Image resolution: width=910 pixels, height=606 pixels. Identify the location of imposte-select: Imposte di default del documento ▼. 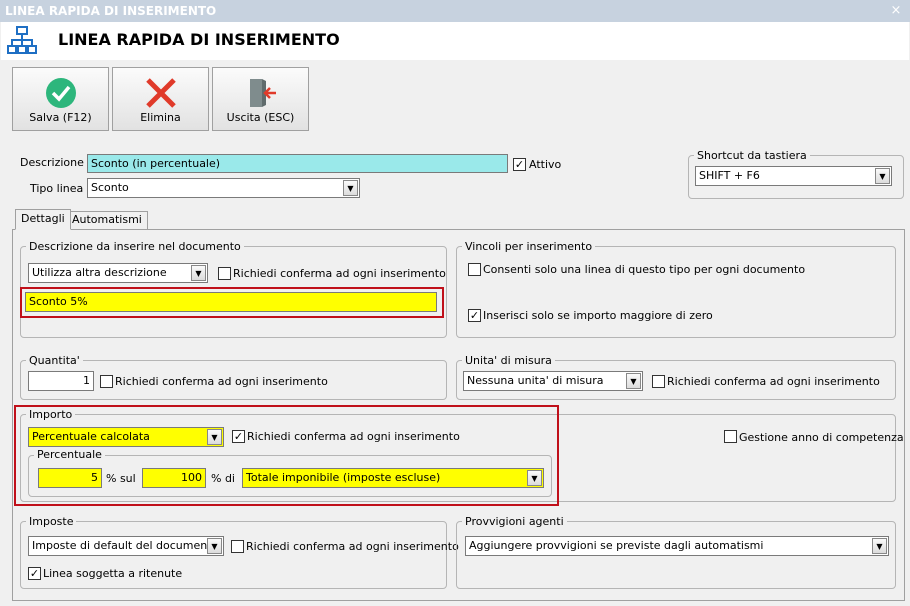
(126, 546).